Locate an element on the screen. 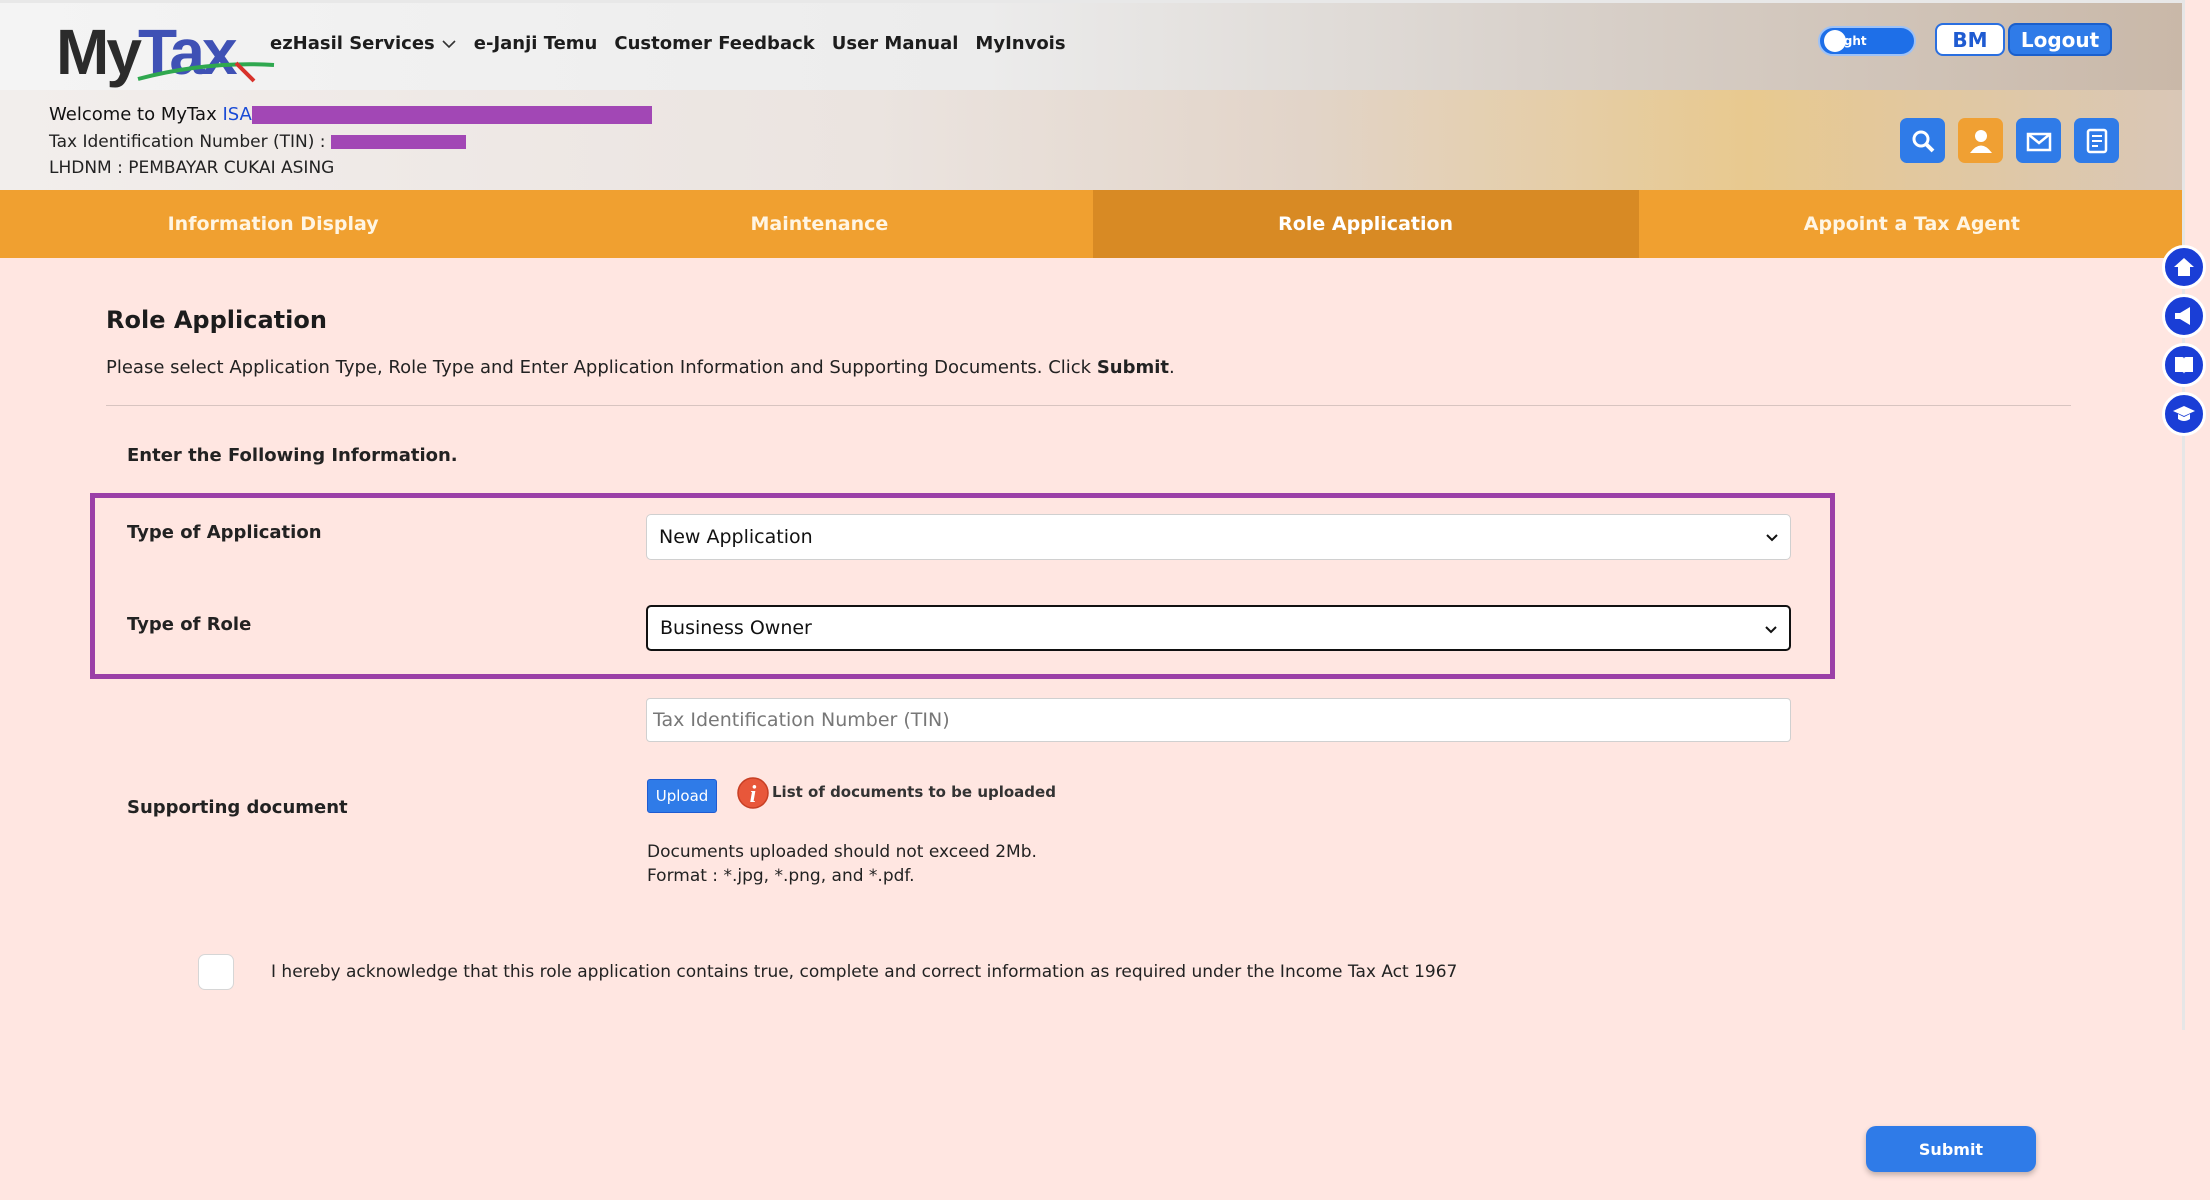 The image size is (2210, 1200). manual-side-button is located at coordinates (2184, 365).